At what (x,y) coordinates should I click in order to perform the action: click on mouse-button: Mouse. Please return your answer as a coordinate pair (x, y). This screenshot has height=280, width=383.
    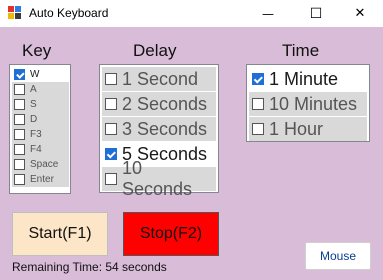
    Looking at the image, I should click on (338, 256).